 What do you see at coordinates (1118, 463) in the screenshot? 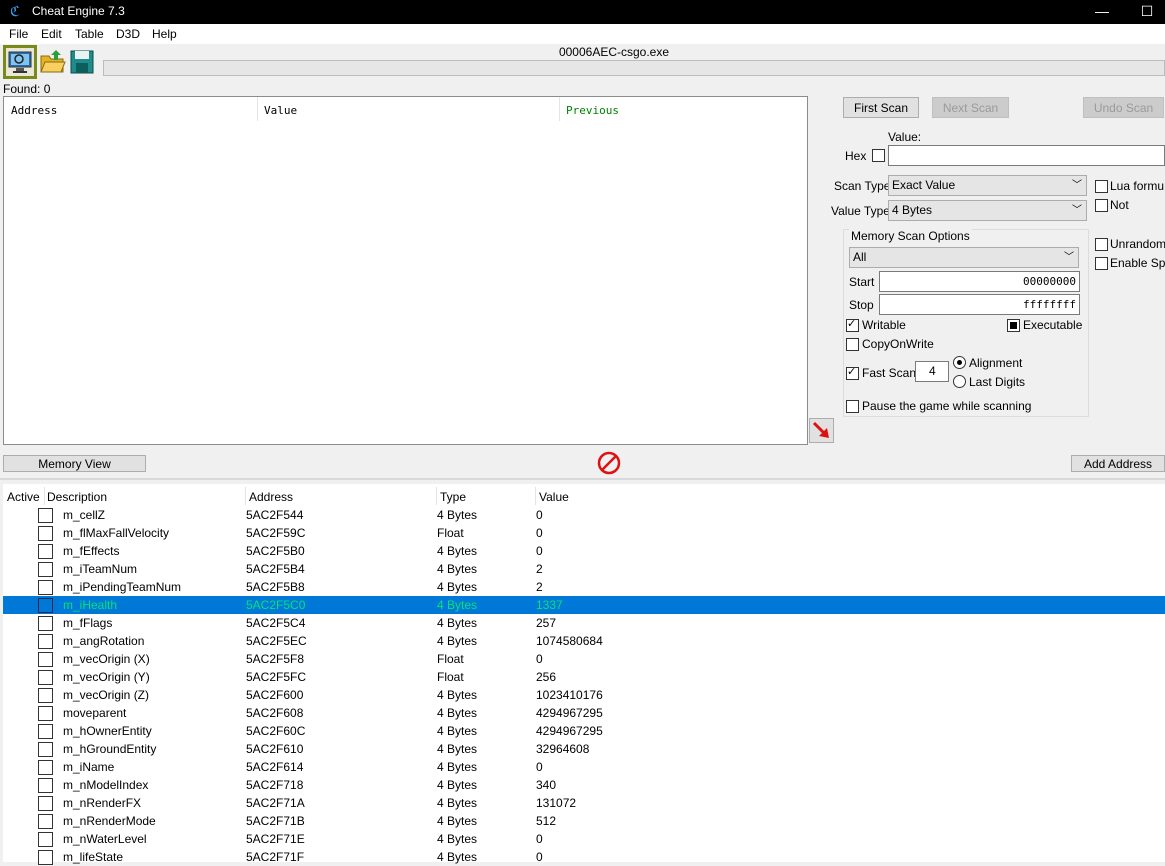
I see `add-address-manually-button: Add Address M` at bounding box center [1118, 463].